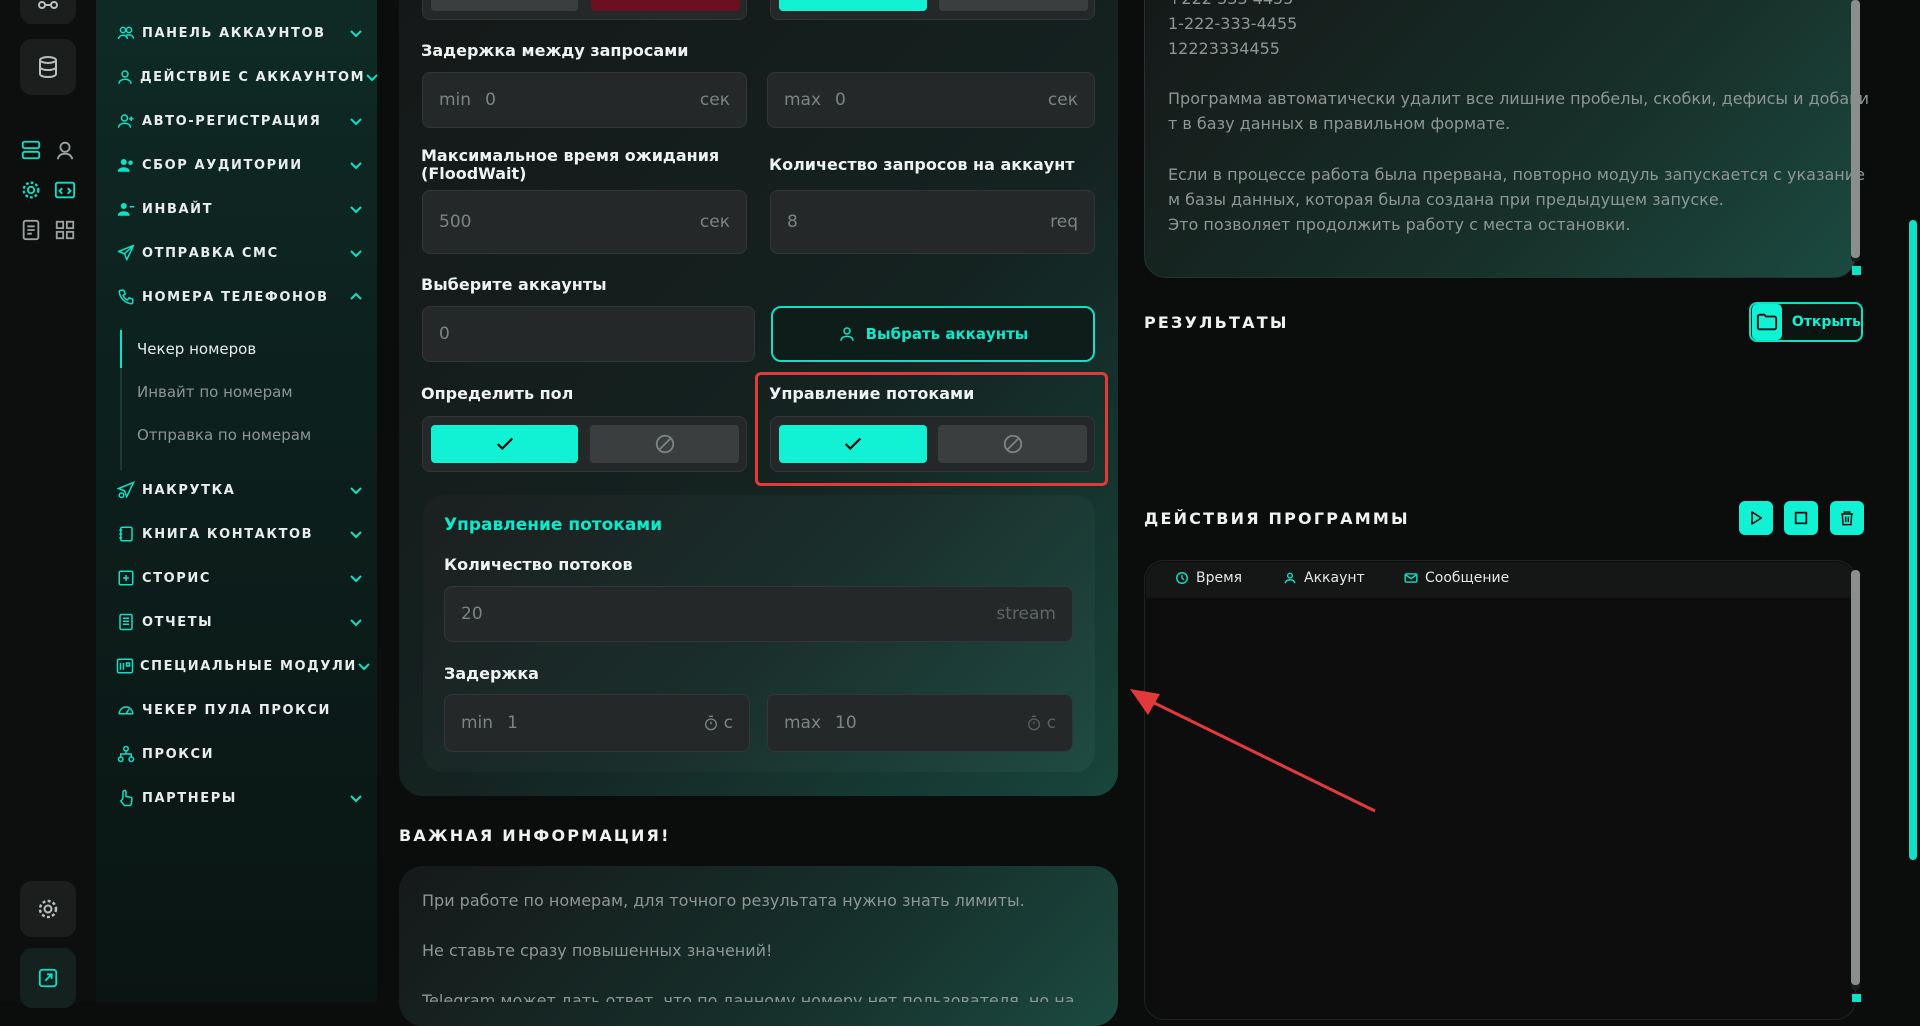  I want to click on open-results-button: Открыть, so click(1806, 322).